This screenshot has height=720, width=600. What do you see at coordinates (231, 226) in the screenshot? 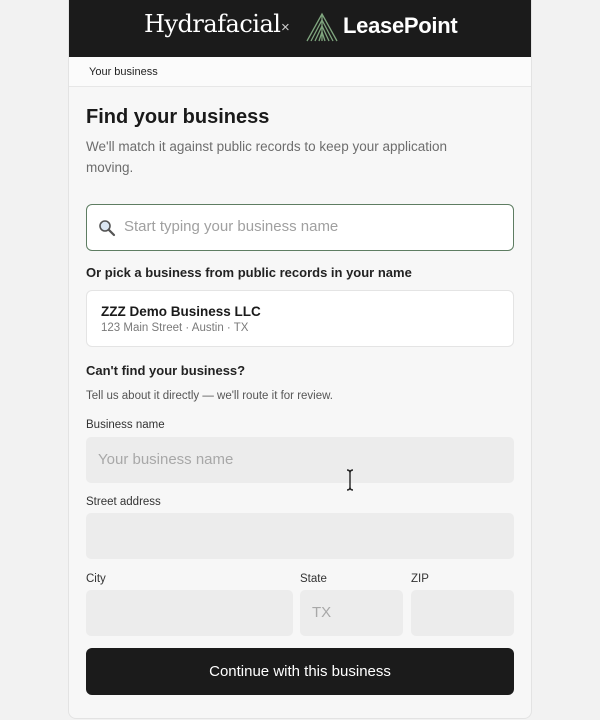
I see `search-placeholder: Start typing your business name` at bounding box center [231, 226].